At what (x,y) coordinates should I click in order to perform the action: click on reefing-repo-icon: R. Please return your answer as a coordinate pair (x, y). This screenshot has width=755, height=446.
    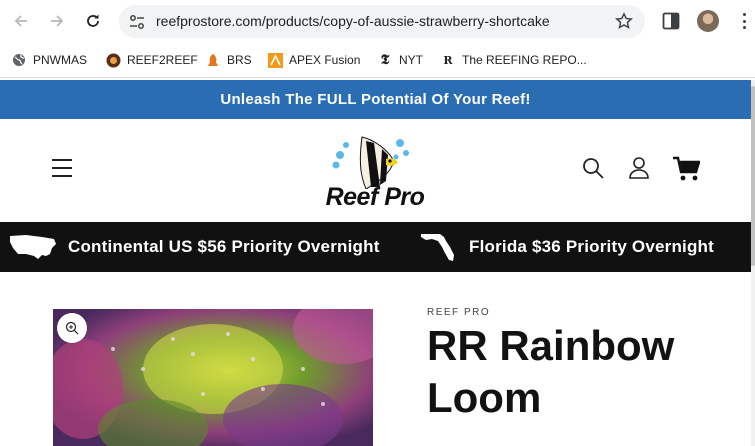
    Looking at the image, I should click on (448, 60).